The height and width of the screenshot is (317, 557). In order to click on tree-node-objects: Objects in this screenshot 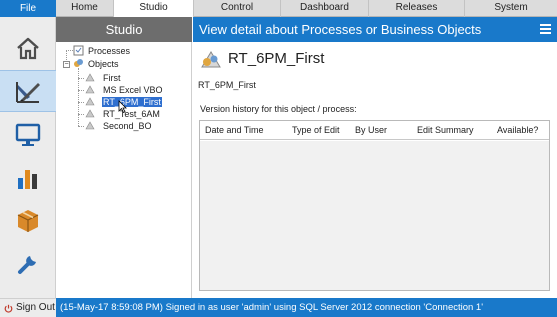, I will do `click(103, 64)`.